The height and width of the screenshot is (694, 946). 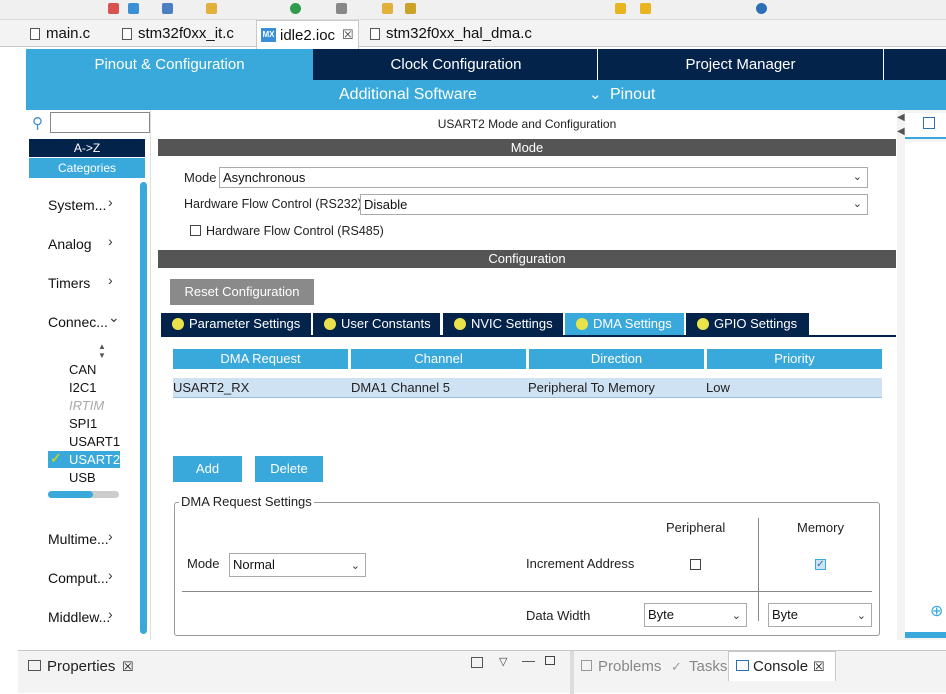 I want to click on dma-mode-select: Normal ⌄, so click(x=297, y=565).